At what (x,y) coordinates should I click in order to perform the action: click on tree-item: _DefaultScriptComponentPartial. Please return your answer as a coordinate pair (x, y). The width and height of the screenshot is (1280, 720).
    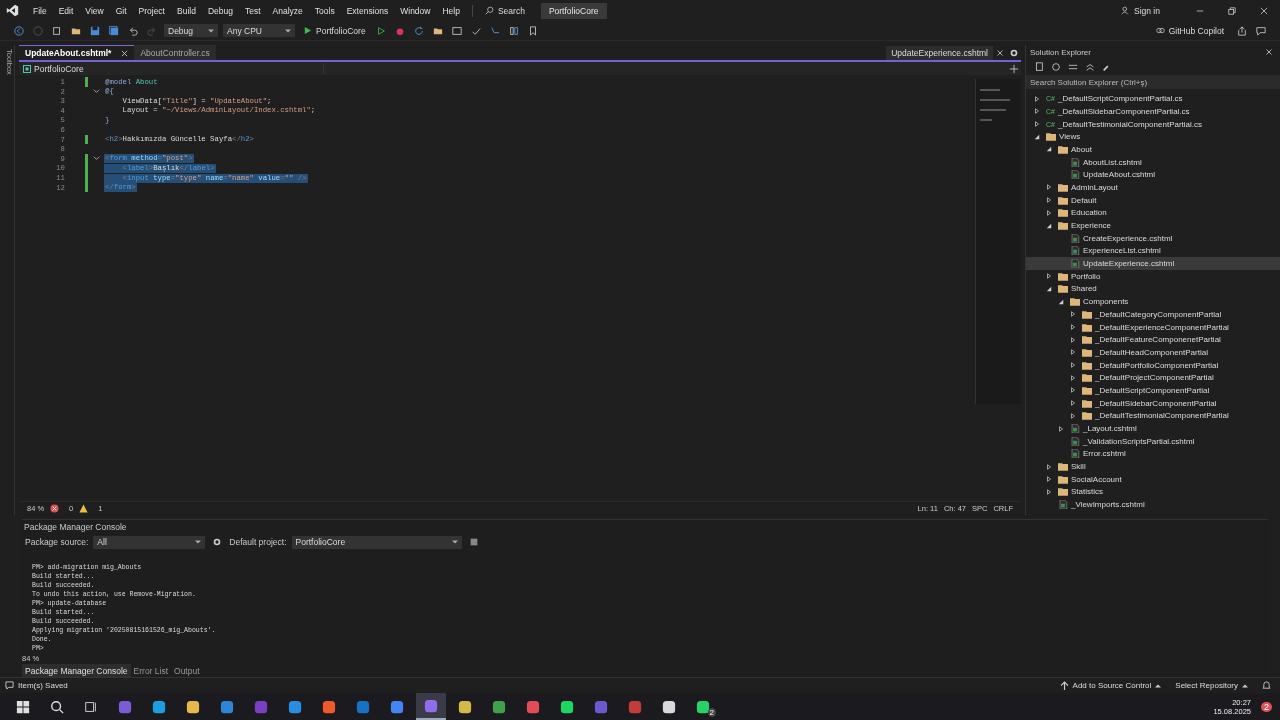
    Looking at the image, I should click on (1153, 390).